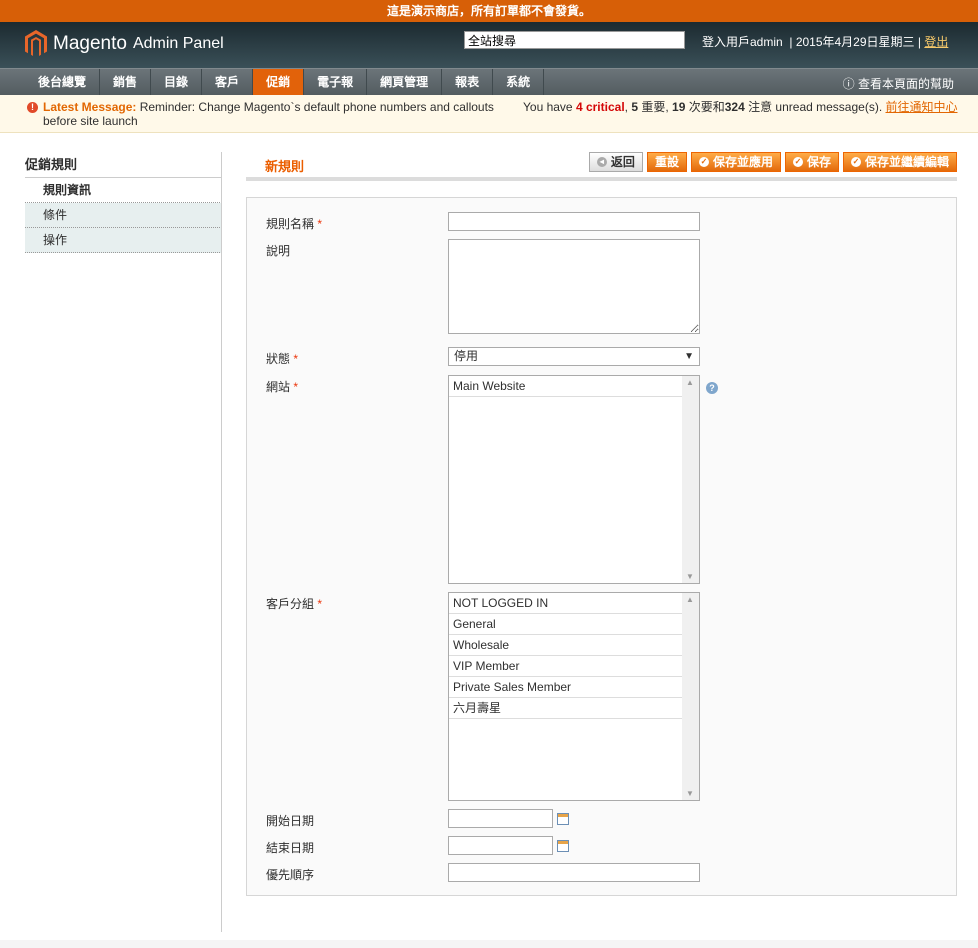 The height and width of the screenshot is (948, 978). What do you see at coordinates (32, 107) in the screenshot?
I see `alert-icon: !` at bounding box center [32, 107].